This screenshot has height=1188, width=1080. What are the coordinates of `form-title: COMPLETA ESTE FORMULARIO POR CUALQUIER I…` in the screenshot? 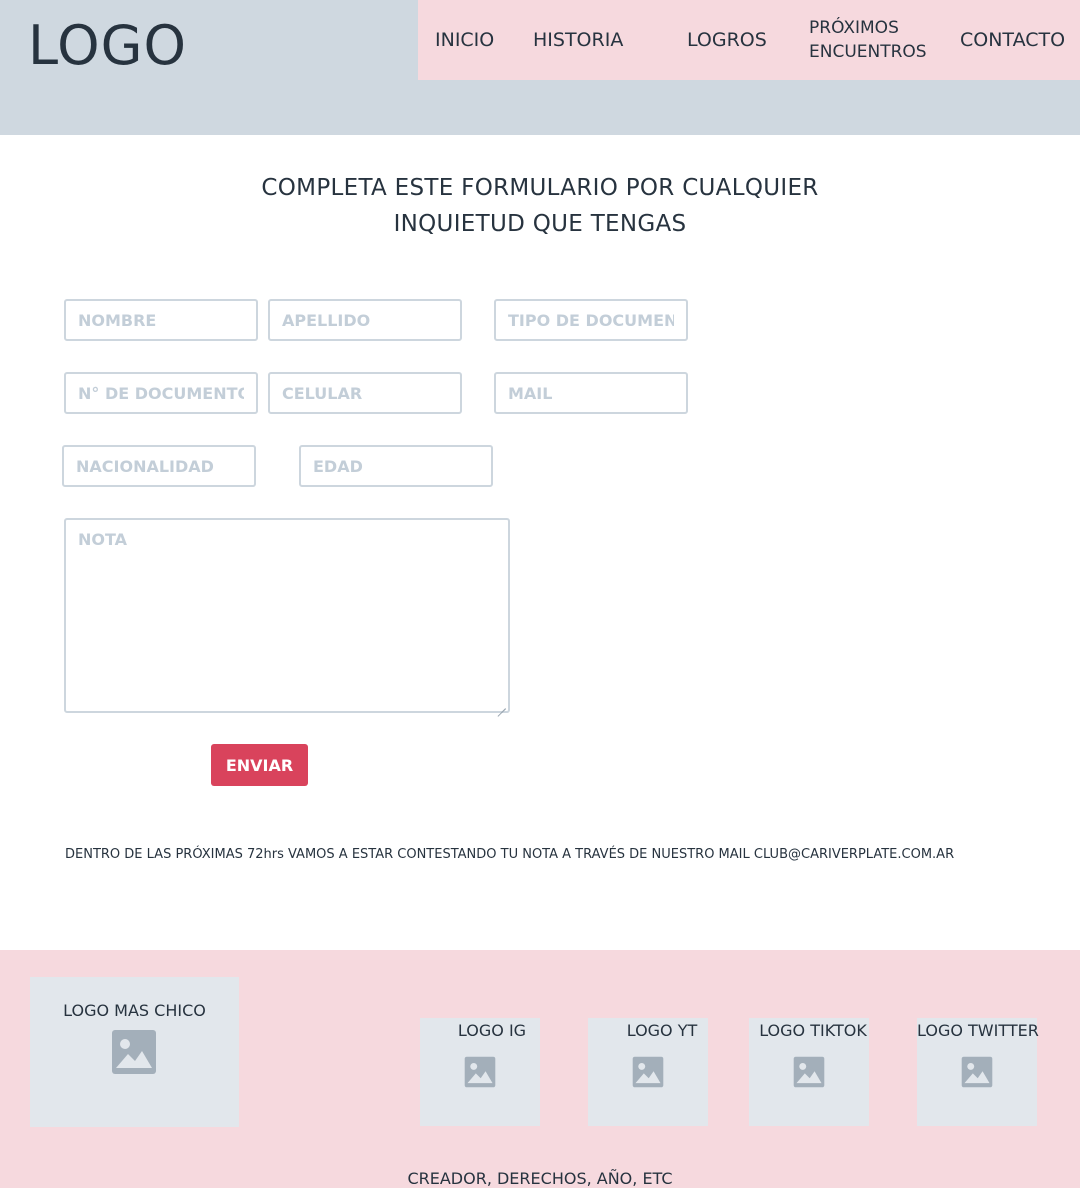 It's located at (540, 206).